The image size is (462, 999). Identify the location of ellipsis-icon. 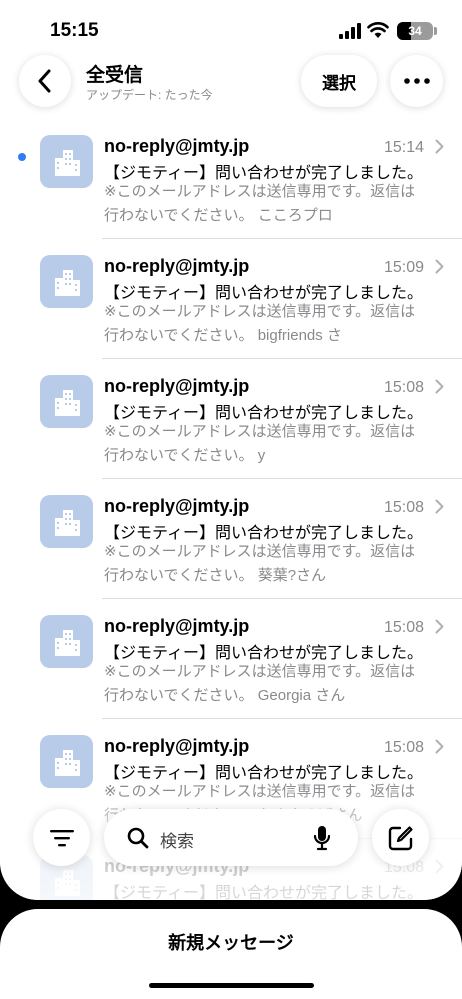
(416, 81).